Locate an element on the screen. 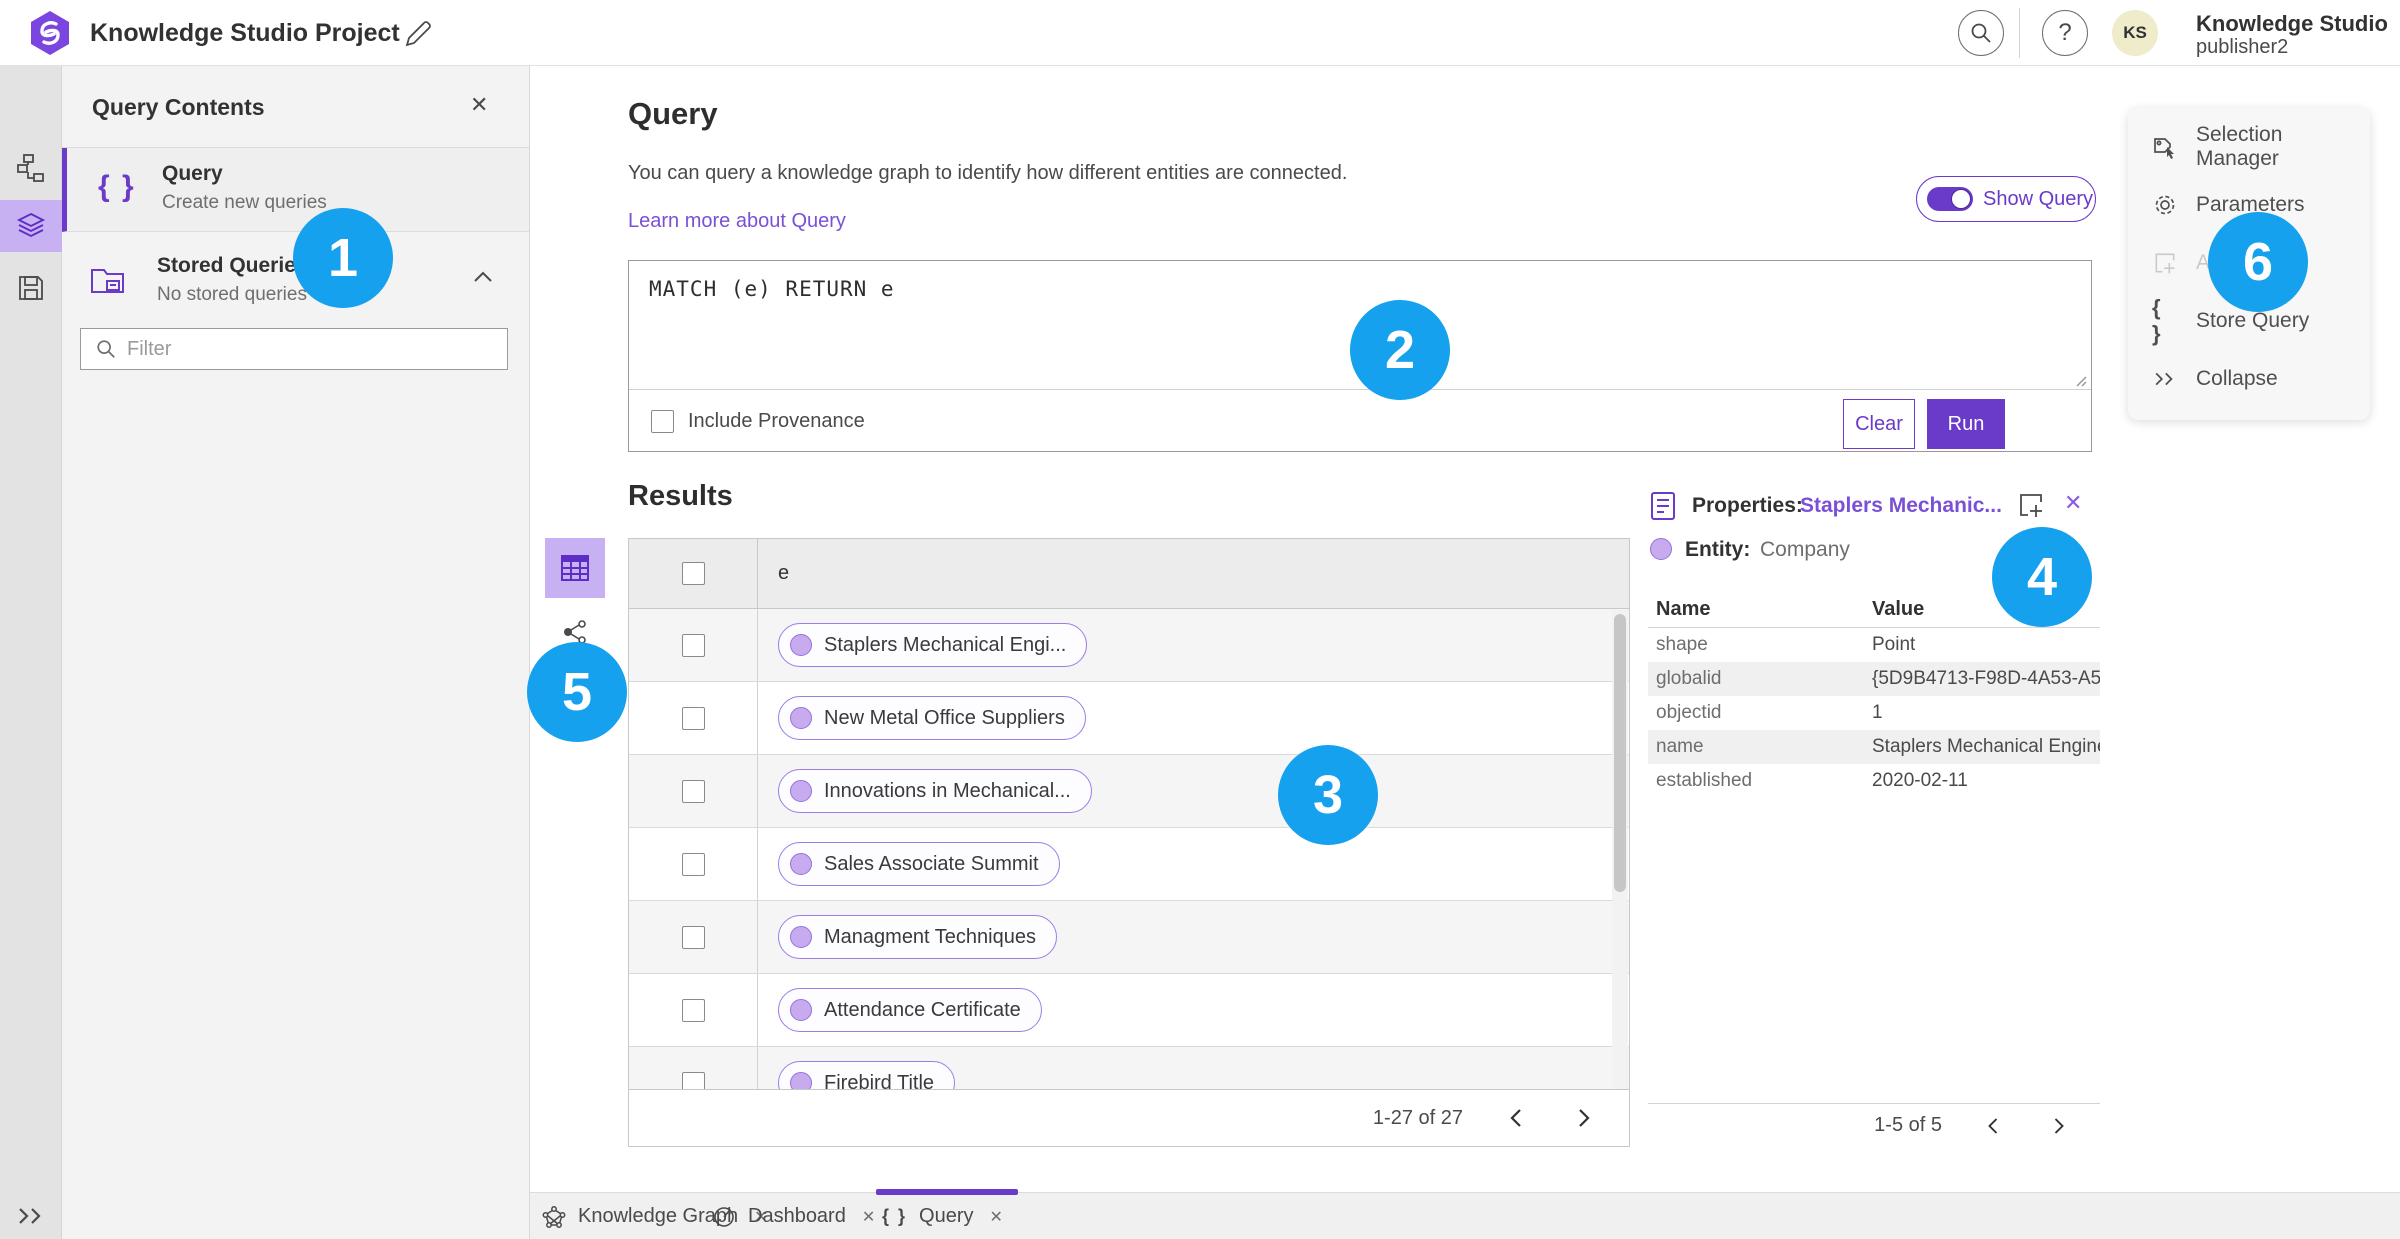 The image size is (2400, 1239). scrollbar-track is located at coordinates (1620, 850).